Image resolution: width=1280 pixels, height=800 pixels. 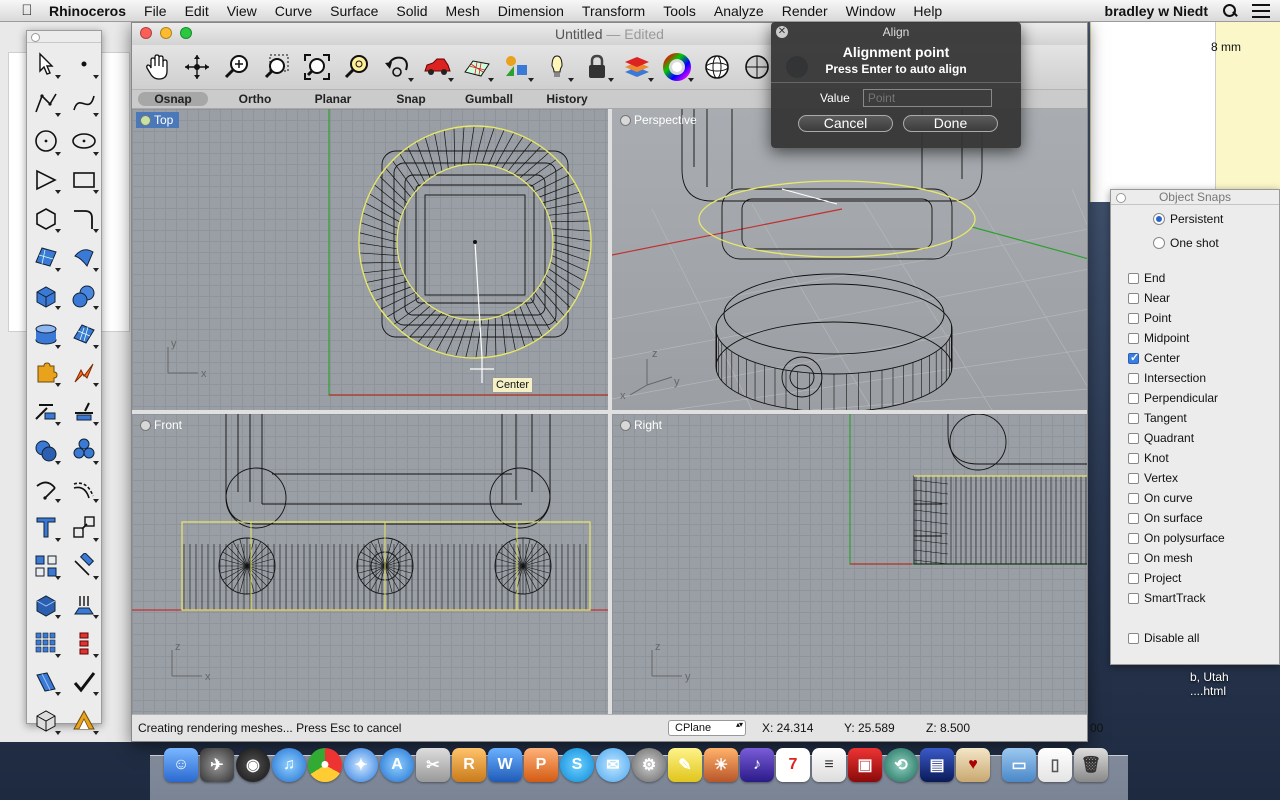 What do you see at coordinates (567, 99) in the screenshot?
I see `history-toggle: History` at bounding box center [567, 99].